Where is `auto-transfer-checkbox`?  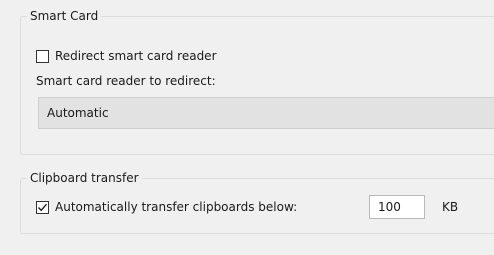 auto-transfer-checkbox is located at coordinates (42, 207).